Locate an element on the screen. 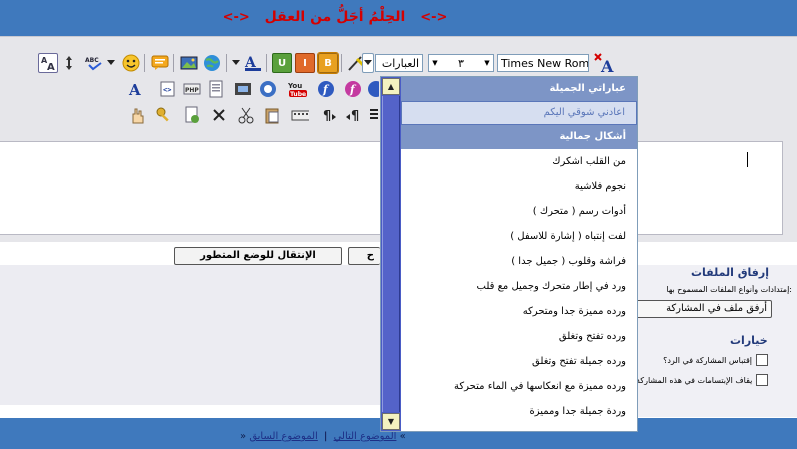 The width and height of the screenshot is (797, 449). font-name-value: Times New Roman is located at coordinates (544, 63).